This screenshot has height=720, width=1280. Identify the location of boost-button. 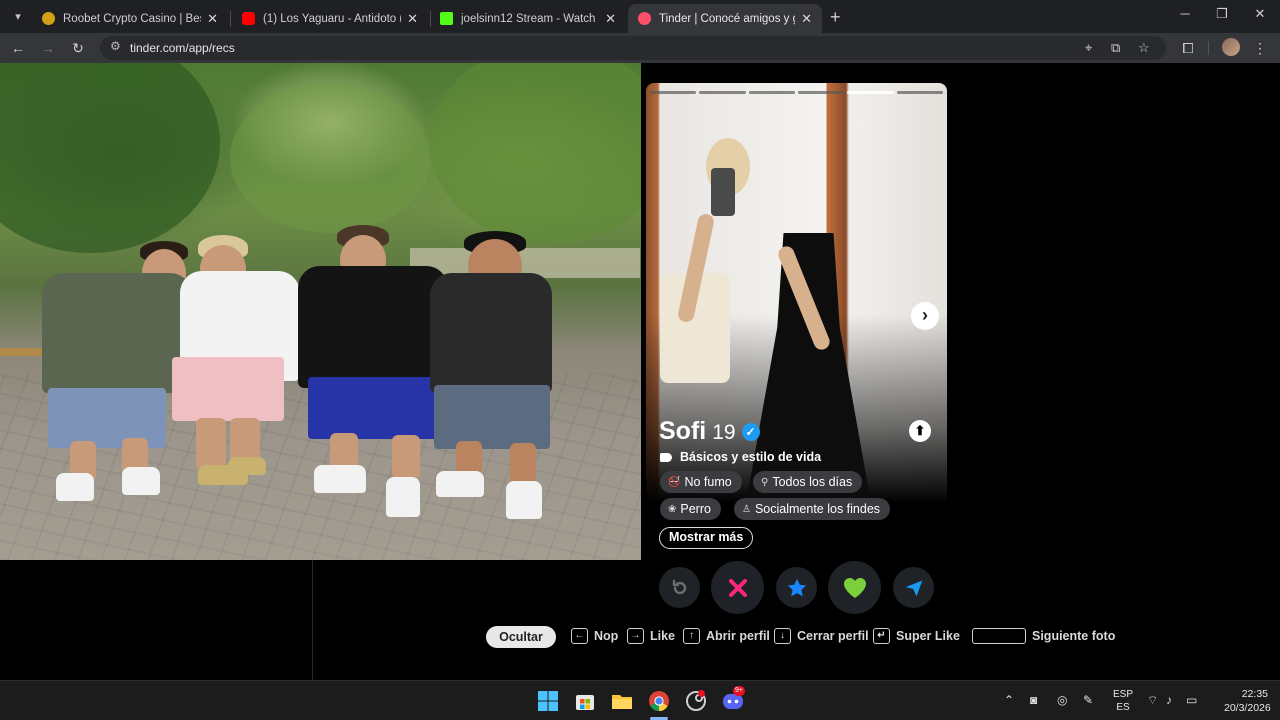
(913, 587).